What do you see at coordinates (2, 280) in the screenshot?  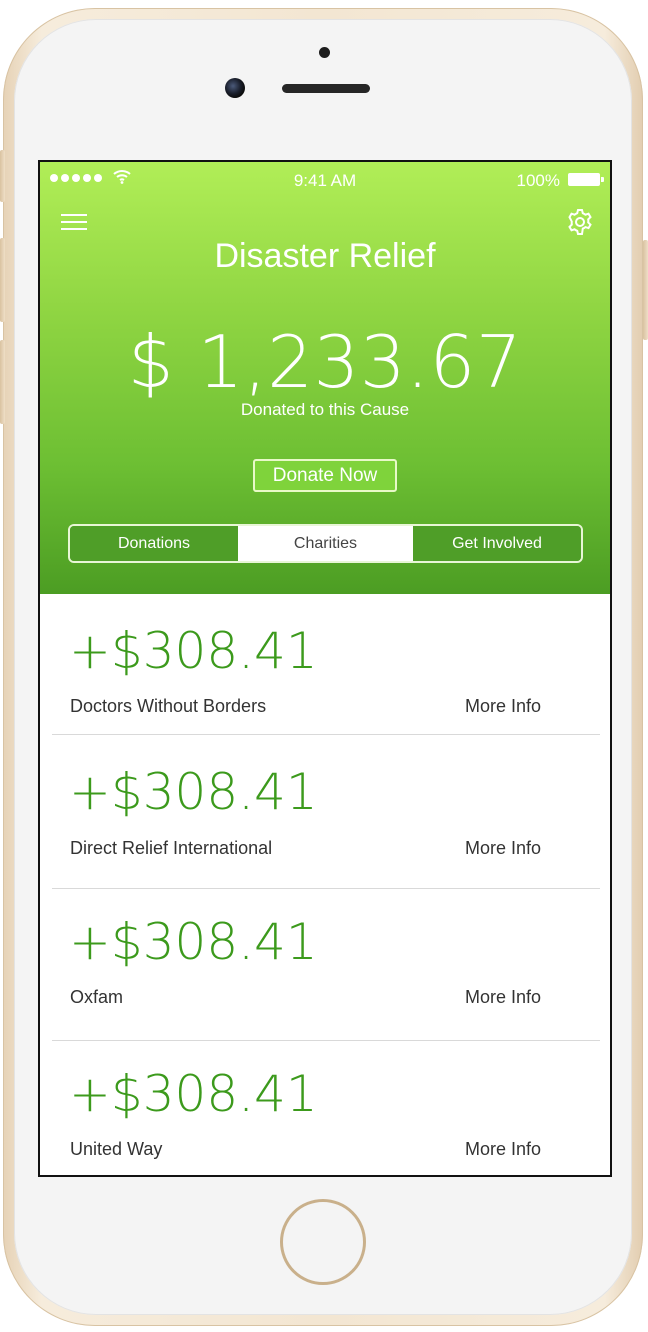 I see `volume-up-button` at bounding box center [2, 280].